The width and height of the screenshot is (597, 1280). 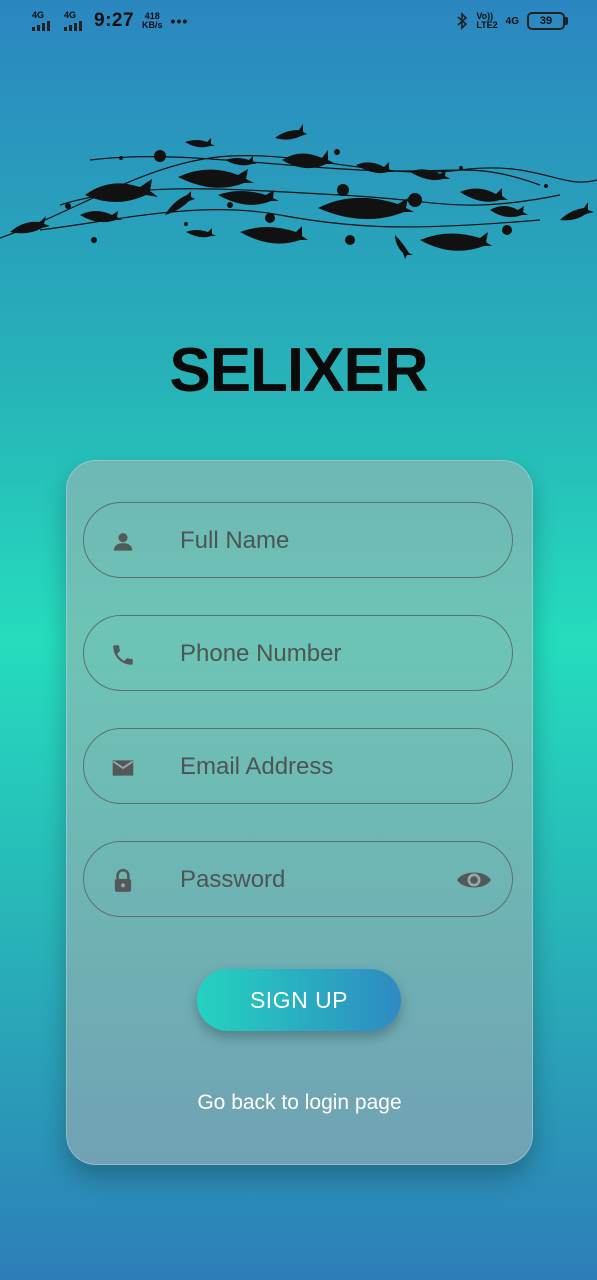 What do you see at coordinates (298, 879) in the screenshot?
I see `password-field: Password` at bounding box center [298, 879].